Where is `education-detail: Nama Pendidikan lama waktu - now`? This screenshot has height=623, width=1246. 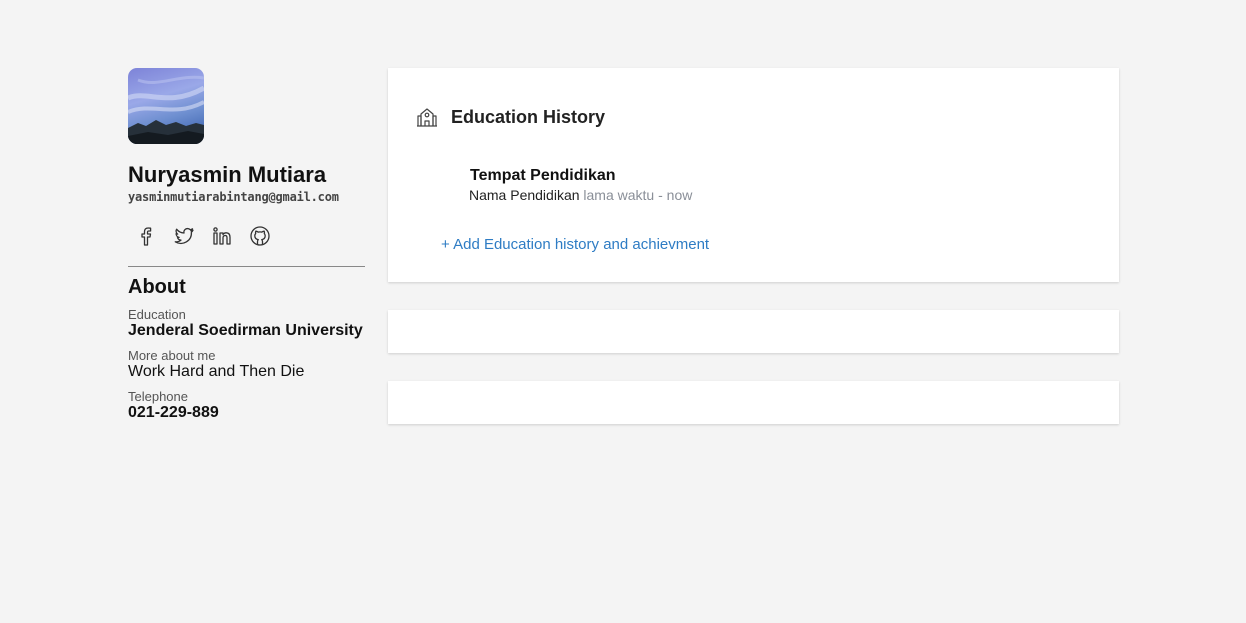
education-detail: Nama Pendidikan lama waktu - now is located at coordinates (580, 195).